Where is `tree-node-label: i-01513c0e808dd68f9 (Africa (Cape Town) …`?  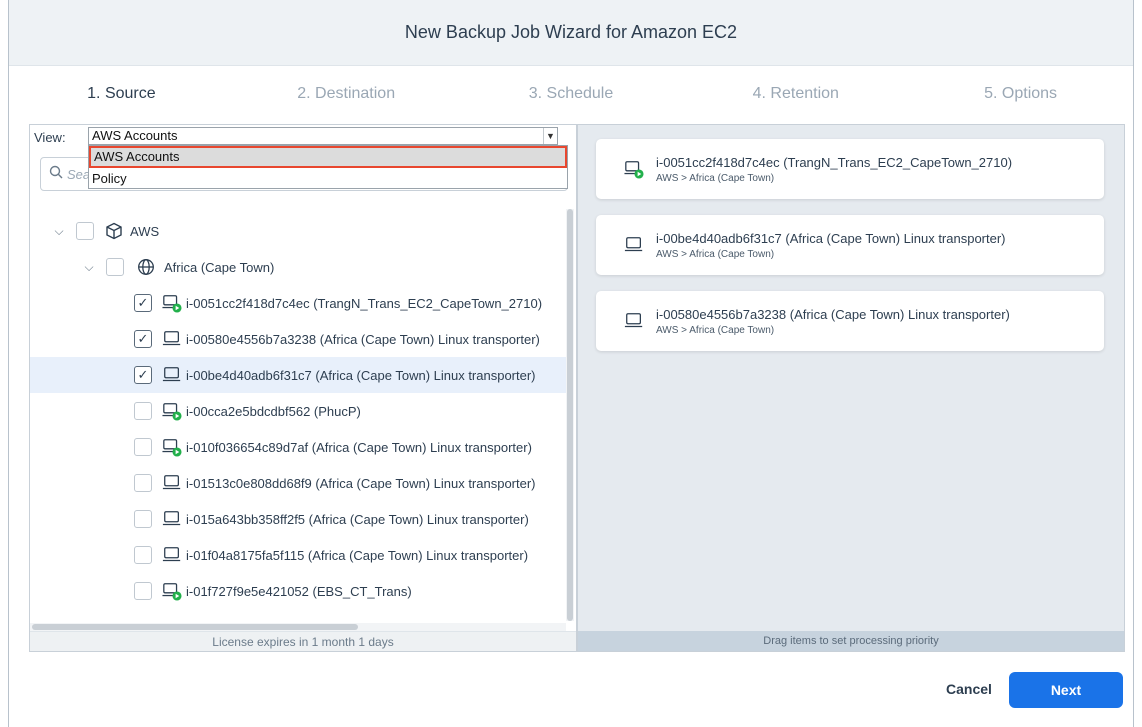 tree-node-label: i-01513c0e808dd68f9 (Africa (Cape Town) … is located at coordinates (361, 483).